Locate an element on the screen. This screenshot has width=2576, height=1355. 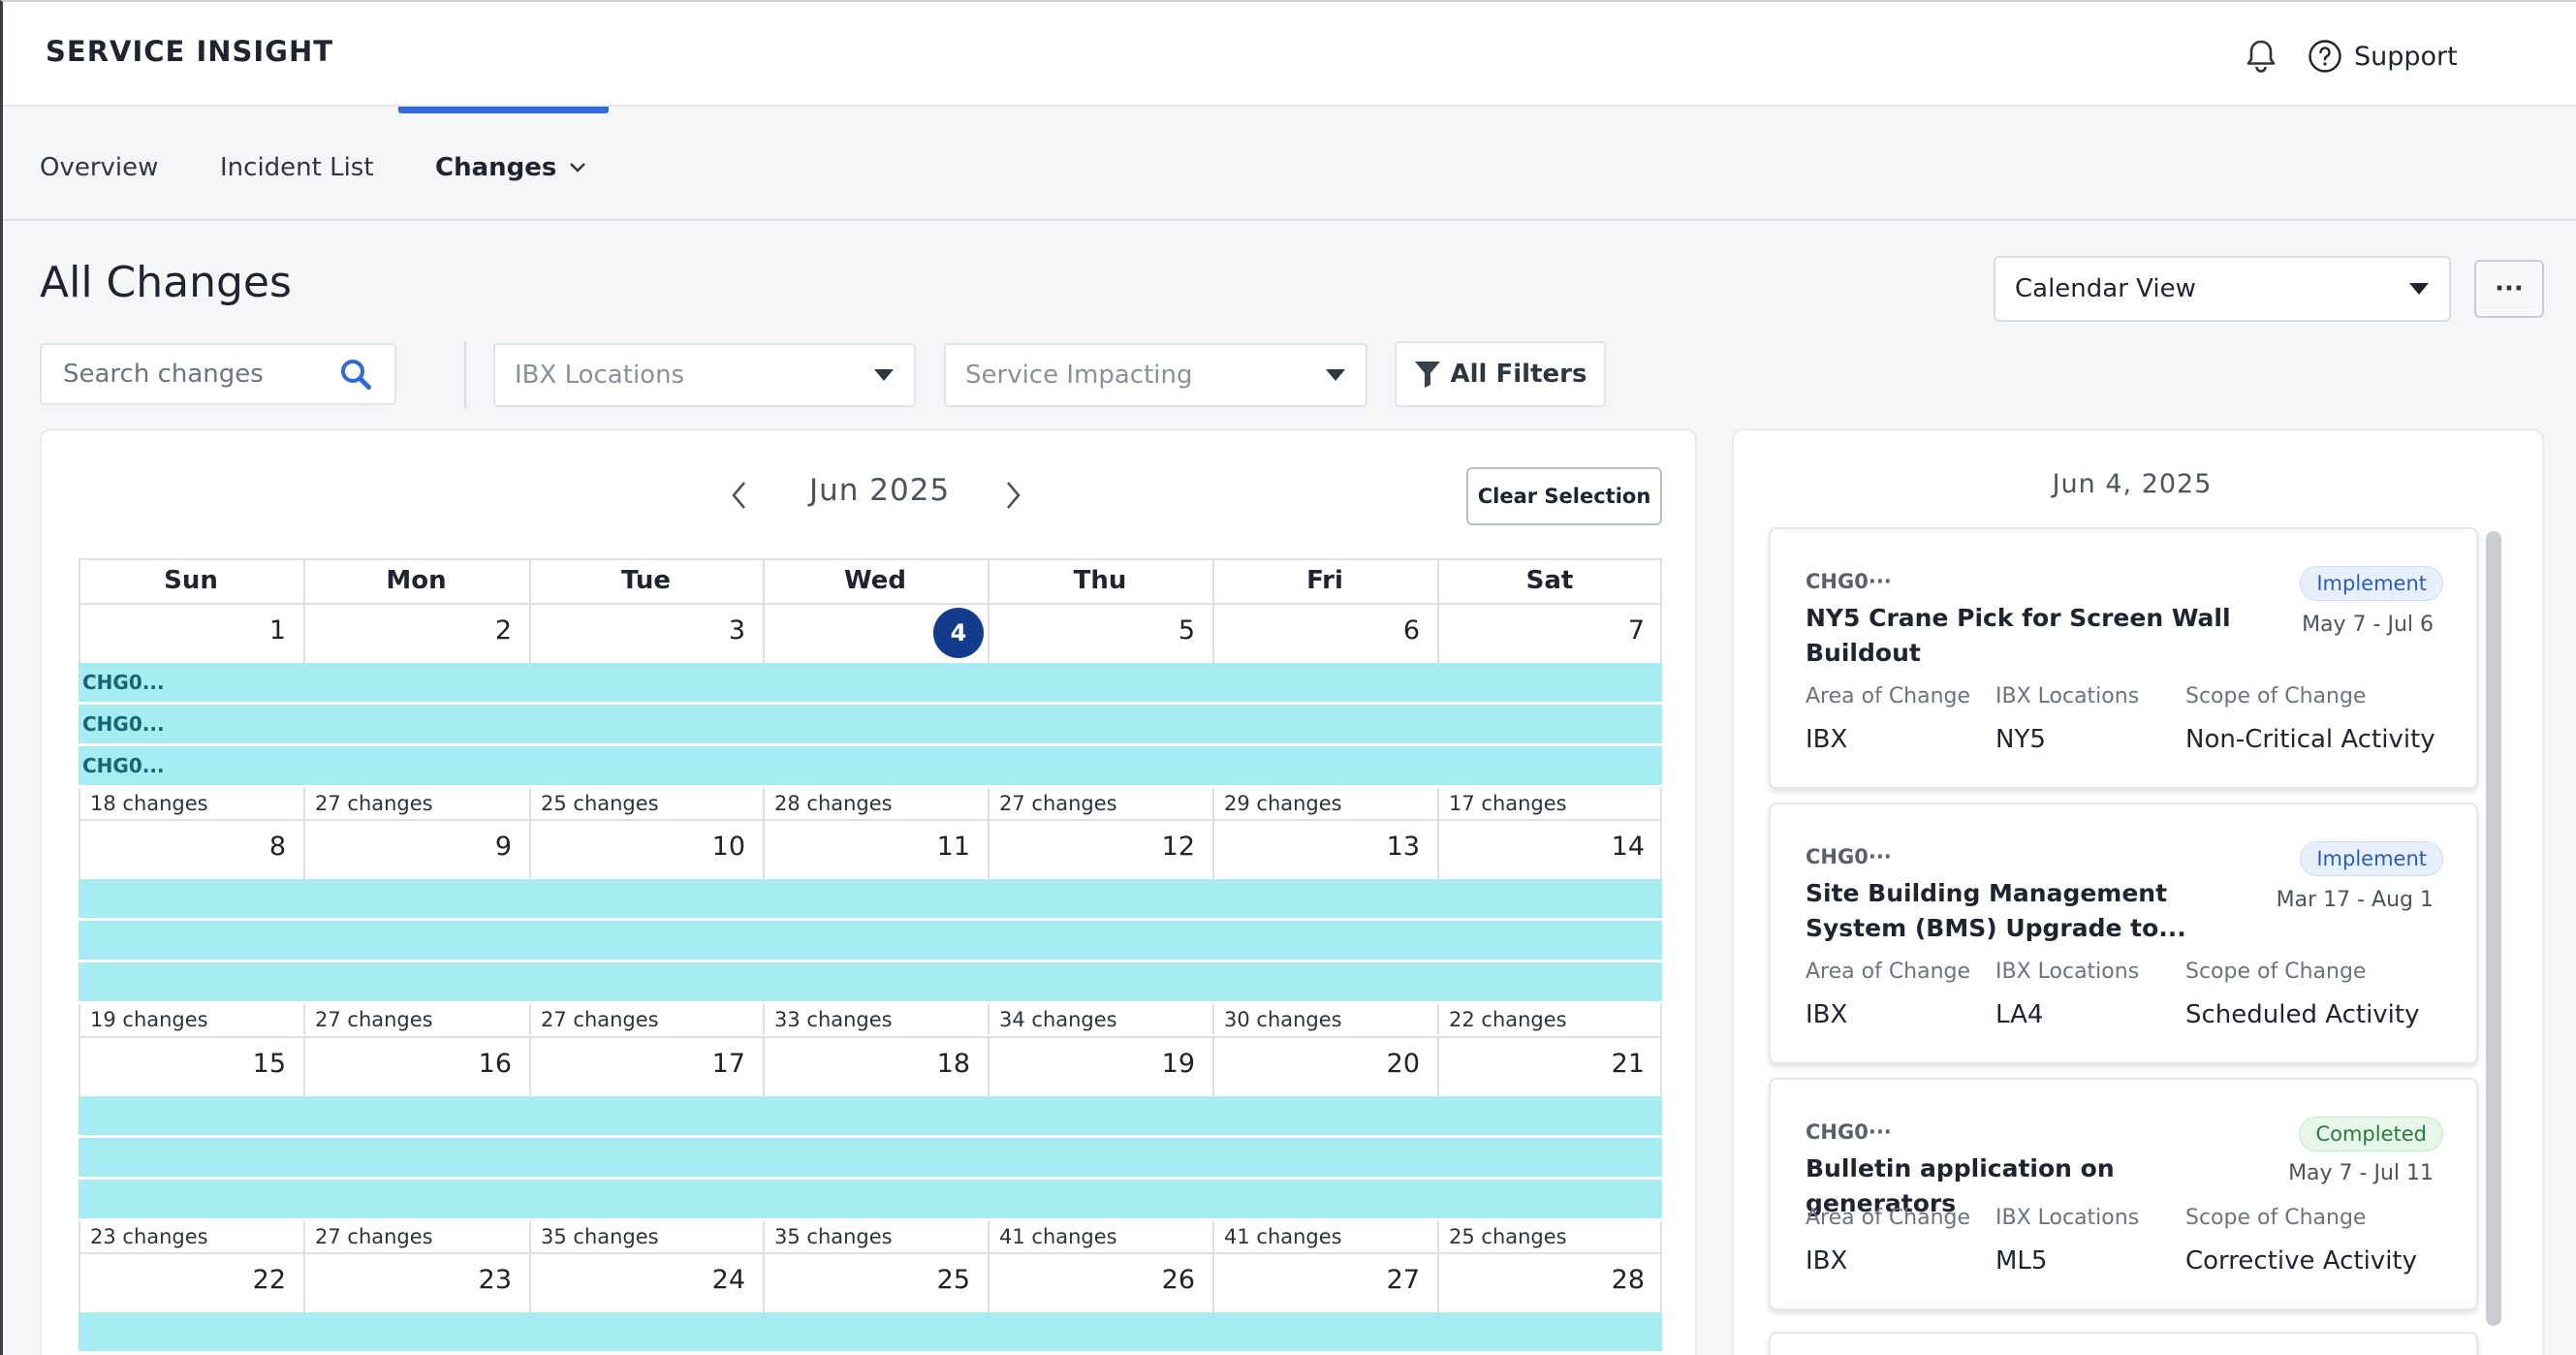
search-icon is located at coordinates (355, 374).